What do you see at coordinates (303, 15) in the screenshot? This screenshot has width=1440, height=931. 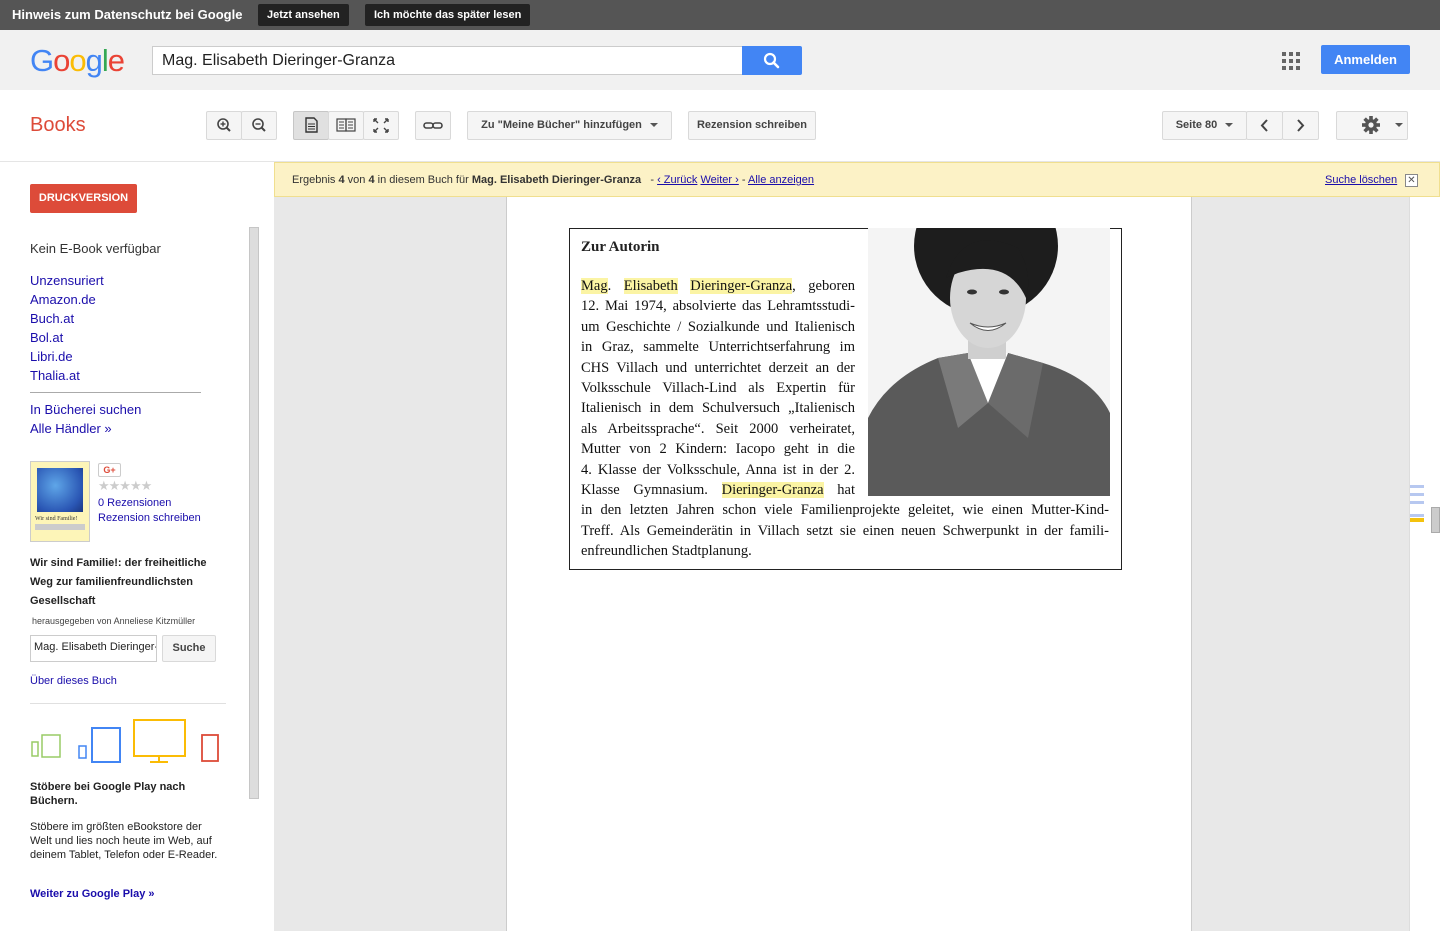 I see `privacy-view-button: Jetzt ansehen` at bounding box center [303, 15].